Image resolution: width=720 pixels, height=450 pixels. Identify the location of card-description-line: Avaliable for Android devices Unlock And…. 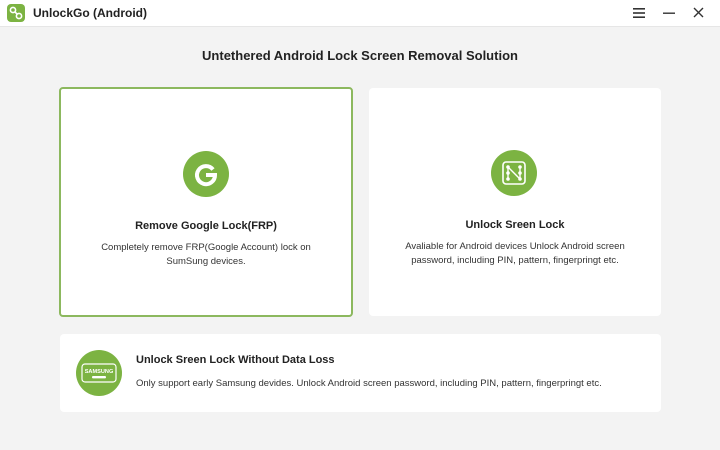
(515, 246).